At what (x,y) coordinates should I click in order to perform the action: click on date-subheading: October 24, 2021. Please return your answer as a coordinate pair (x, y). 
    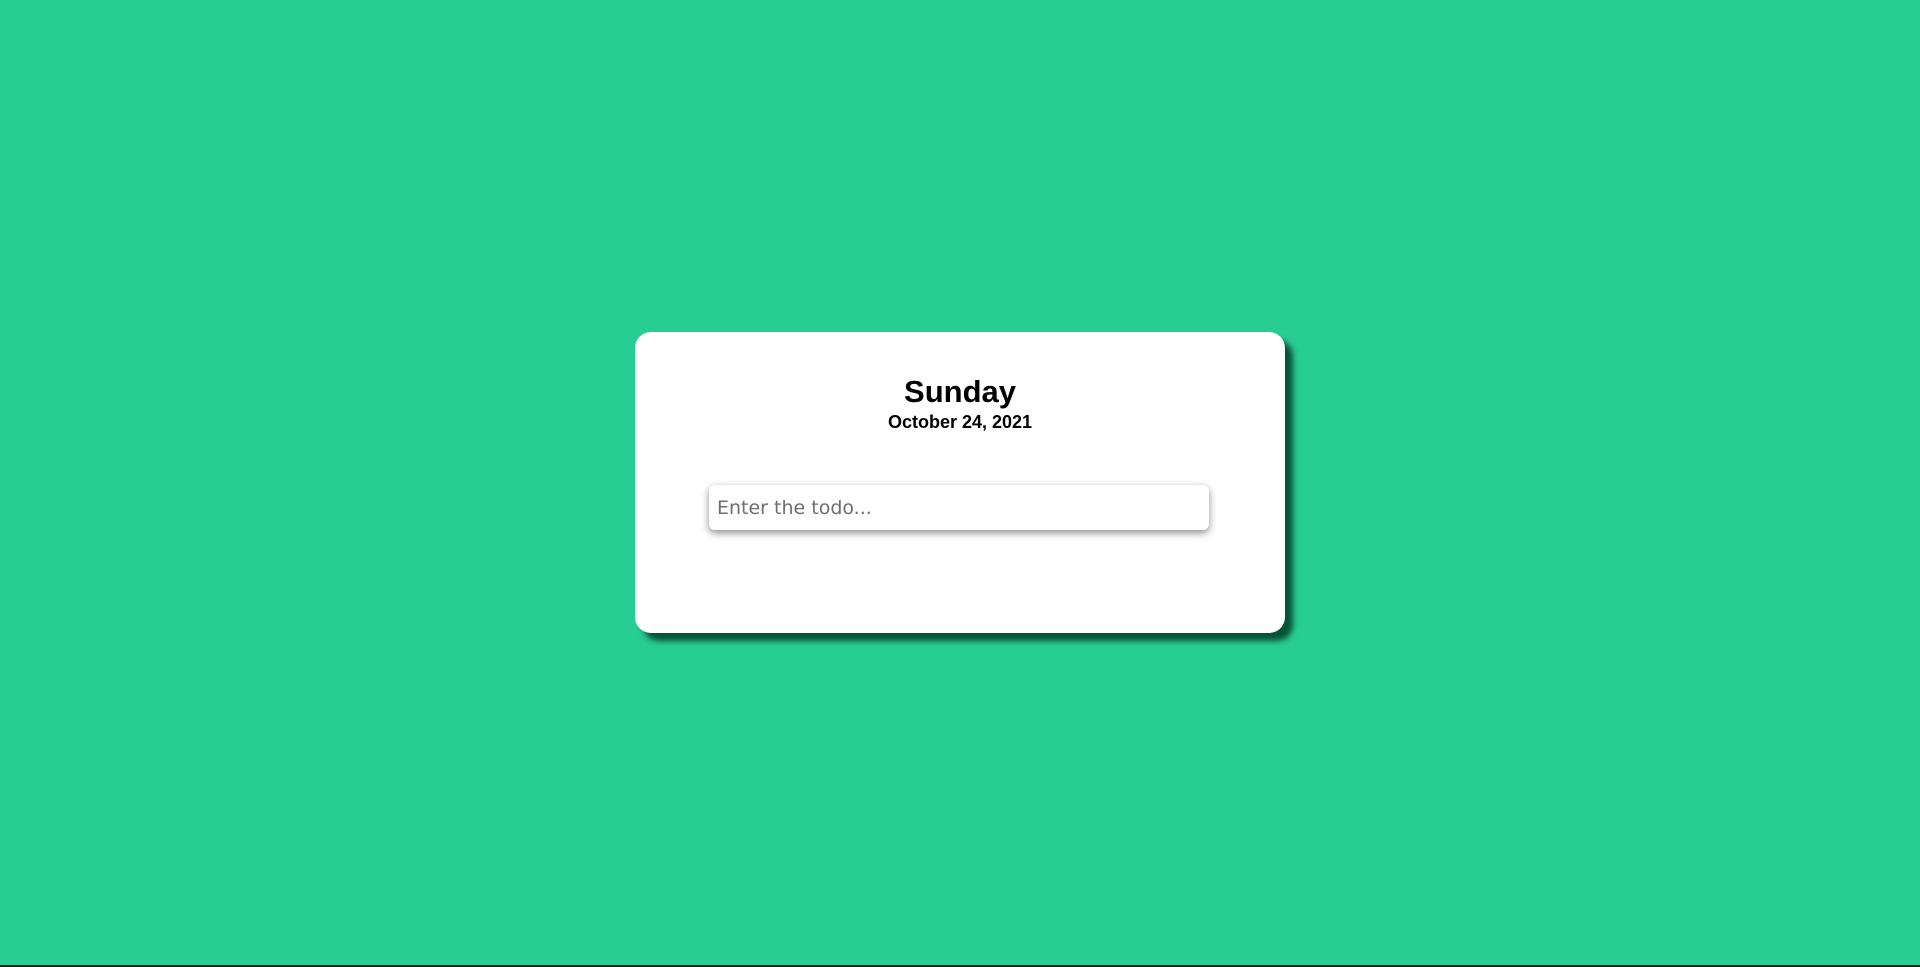
    Looking at the image, I should click on (960, 422).